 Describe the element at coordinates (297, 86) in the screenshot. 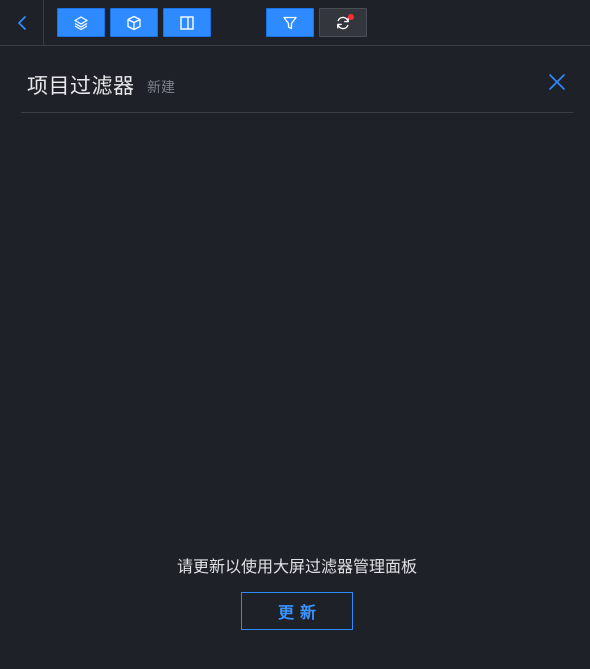

I see `panel-header: 项目过滤器 新建` at that location.